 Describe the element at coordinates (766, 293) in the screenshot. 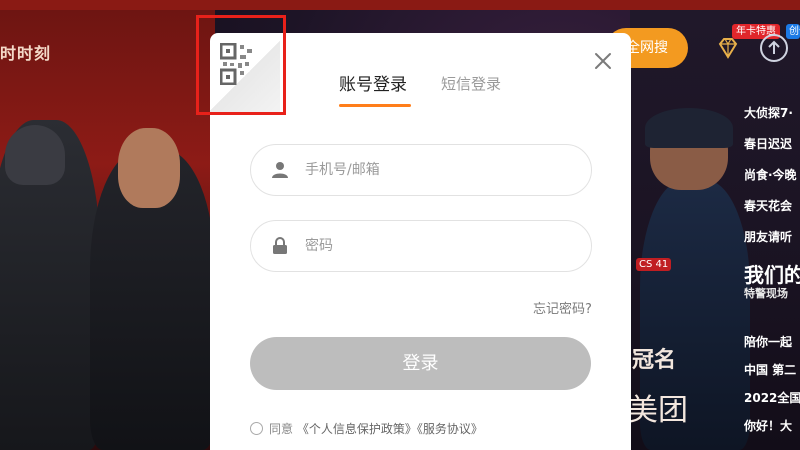

I see `right-subline: 特警现场` at that location.